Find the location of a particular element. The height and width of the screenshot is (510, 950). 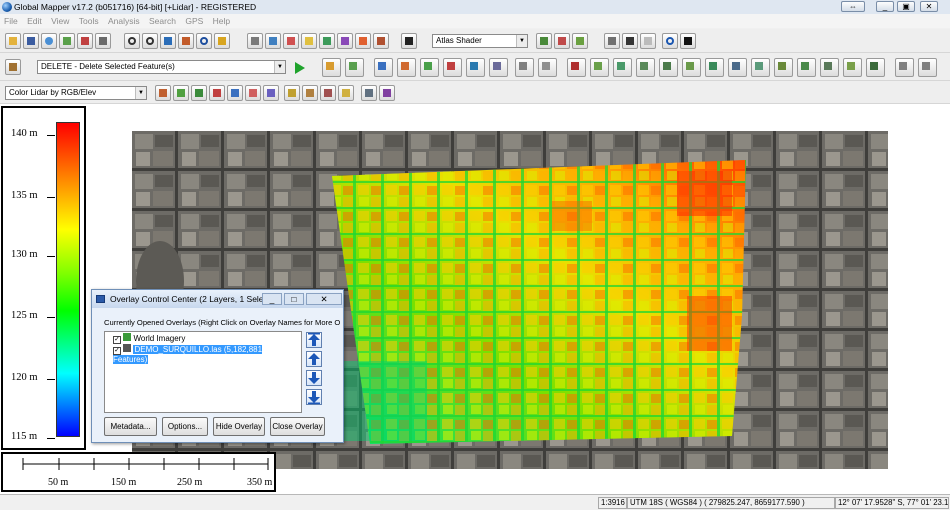

menu-analysis: Analysis is located at coordinates (124, 21).